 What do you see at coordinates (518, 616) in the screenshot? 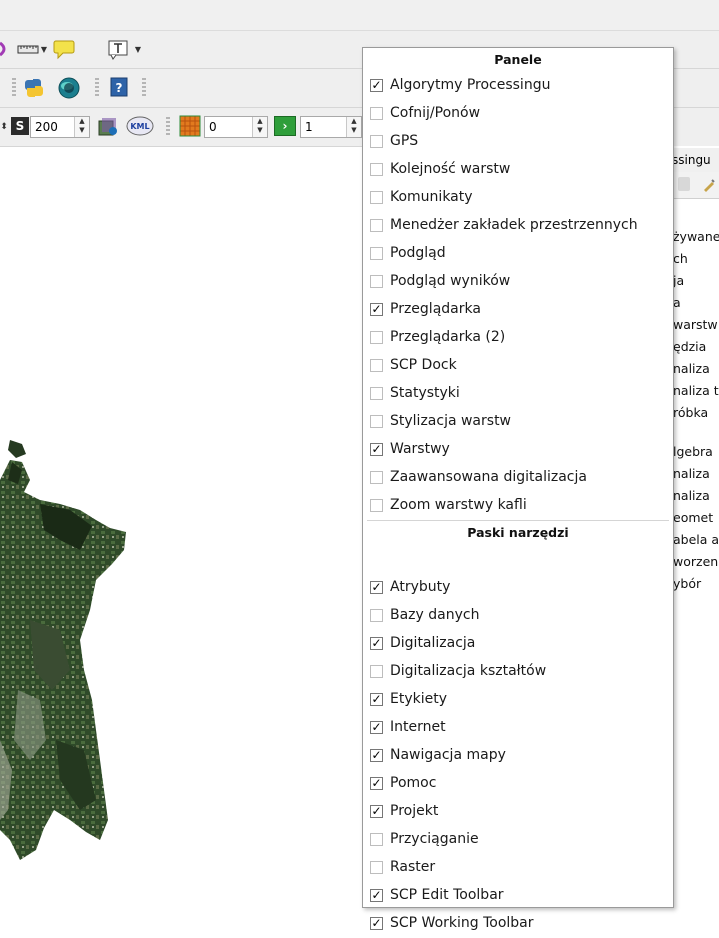
I see `toolbar-menu-item: Bazy danych` at bounding box center [518, 616].